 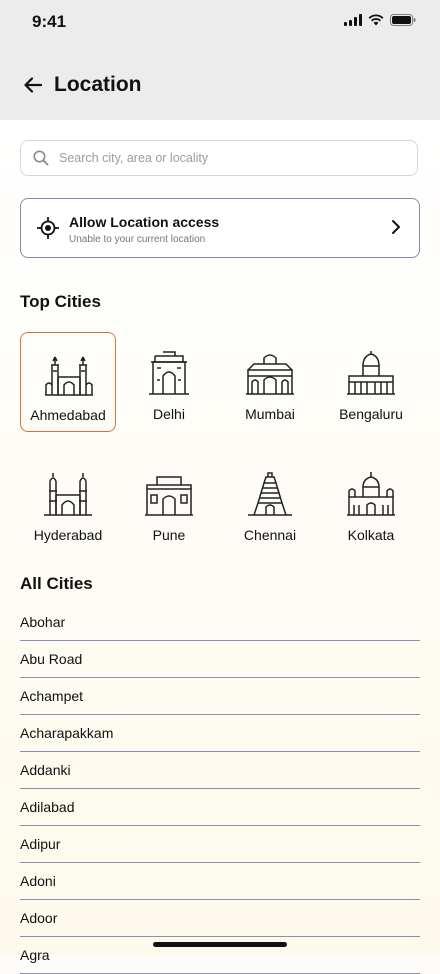 I want to click on search-input, so click(x=229, y=158).